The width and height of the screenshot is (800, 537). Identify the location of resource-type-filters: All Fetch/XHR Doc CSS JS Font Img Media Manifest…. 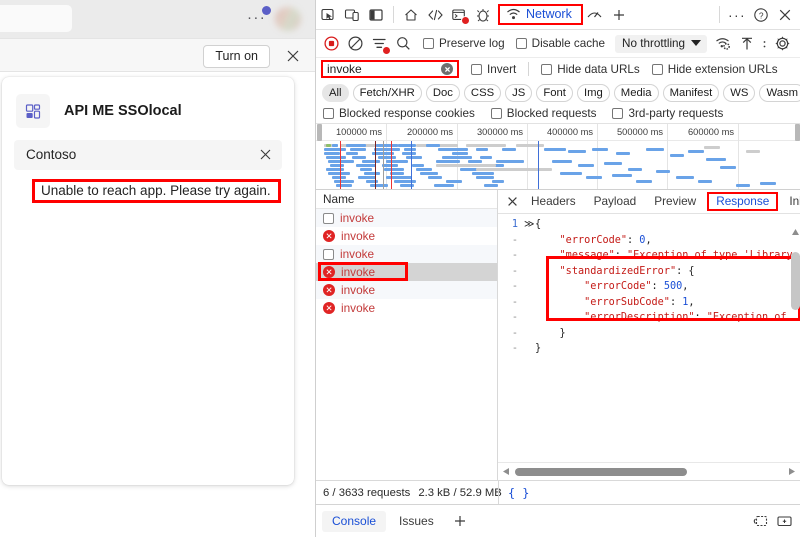
(558, 93).